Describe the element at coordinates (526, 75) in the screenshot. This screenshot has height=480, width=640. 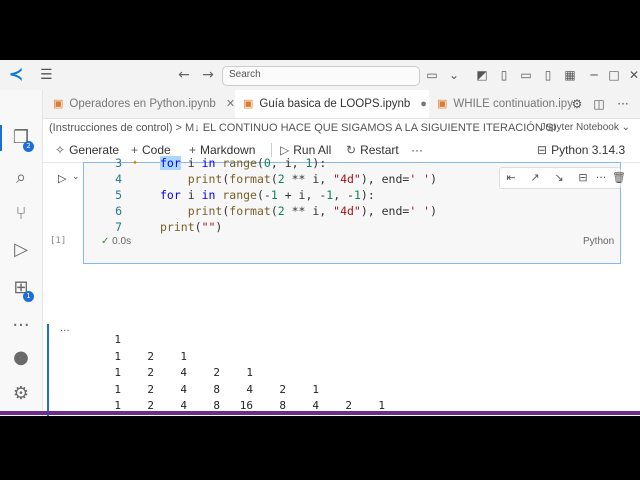
I see `toggle-panel-icon: ▭` at that location.